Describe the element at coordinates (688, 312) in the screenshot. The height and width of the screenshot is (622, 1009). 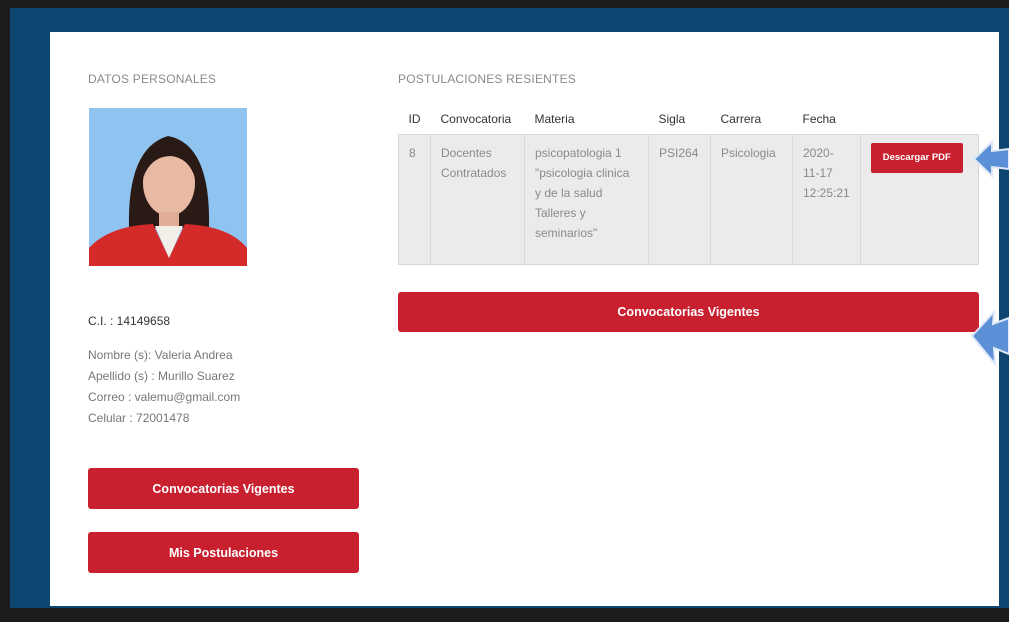
I see `convocatorias-vigentes-main-button: Convocatorias Vigentes` at that location.